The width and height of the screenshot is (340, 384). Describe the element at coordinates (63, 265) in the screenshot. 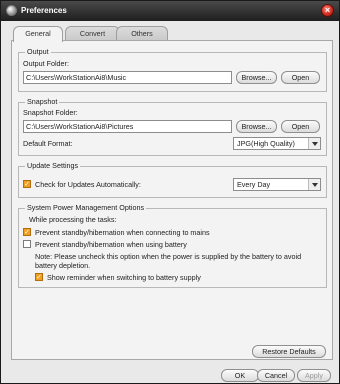

I see `battery-note-line2: battery depletion.` at that location.